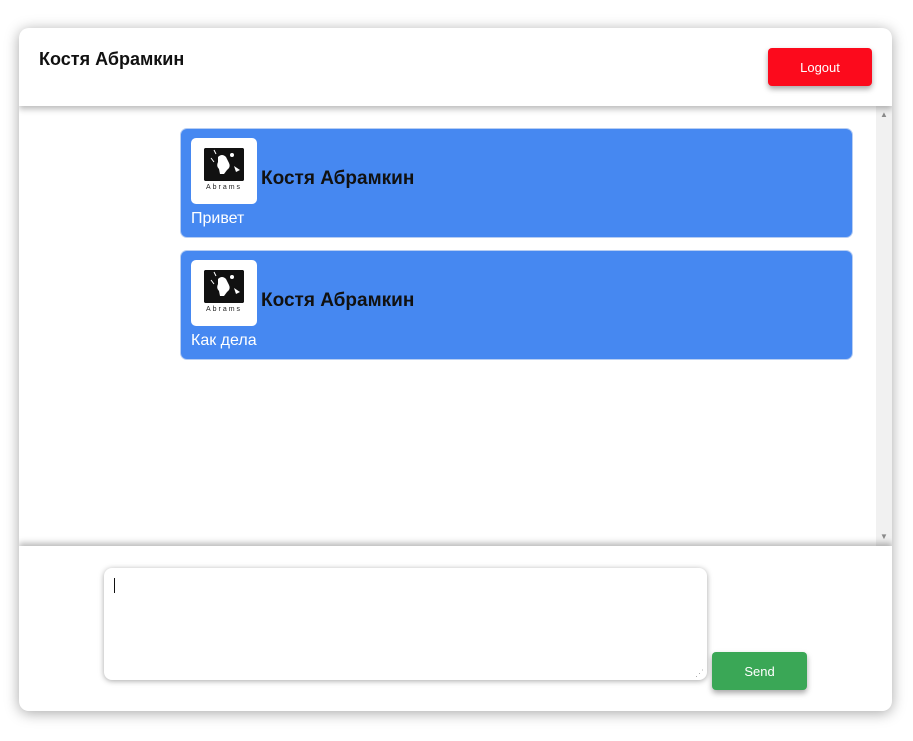 This screenshot has width=913, height=741. I want to click on logout-button: Logout, so click(820, 67).